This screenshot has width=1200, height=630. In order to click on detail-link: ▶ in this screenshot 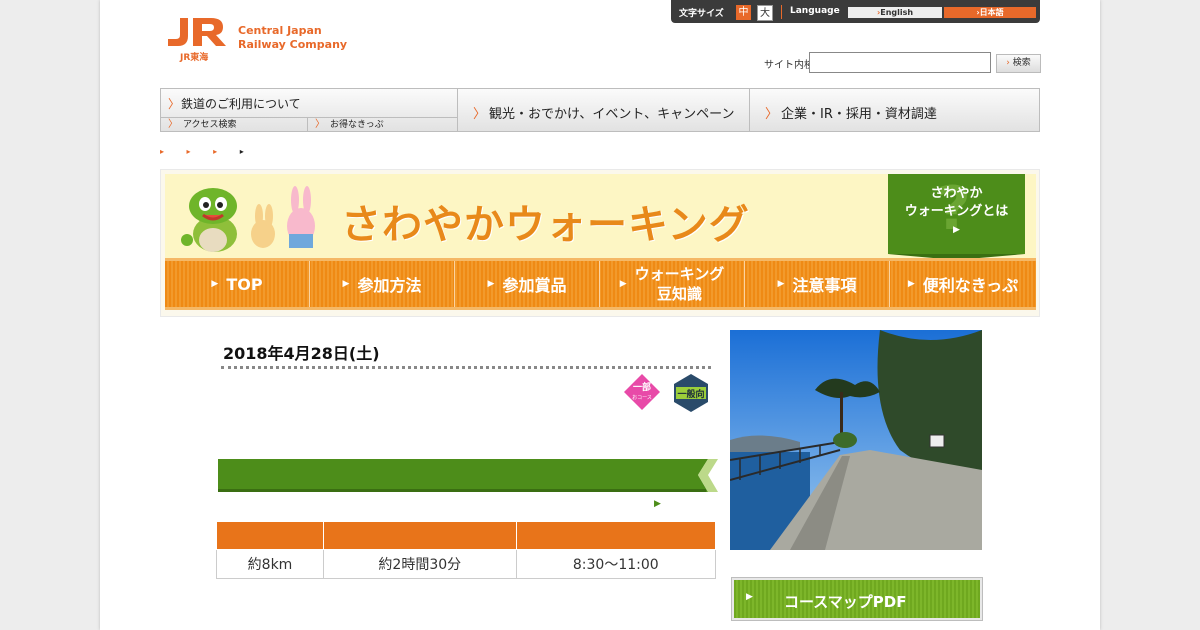, I will do `click(657, 502)`.